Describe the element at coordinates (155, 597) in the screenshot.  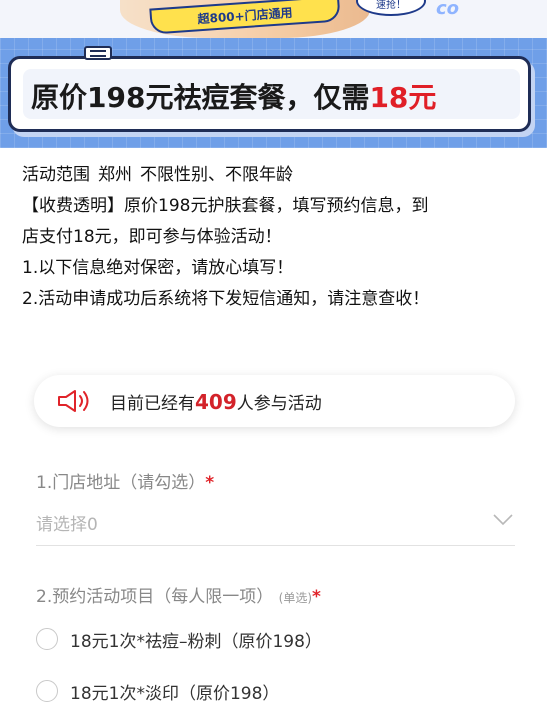
I see `project-label-text: 2.预约活动项目（每人限一项）` at that location.